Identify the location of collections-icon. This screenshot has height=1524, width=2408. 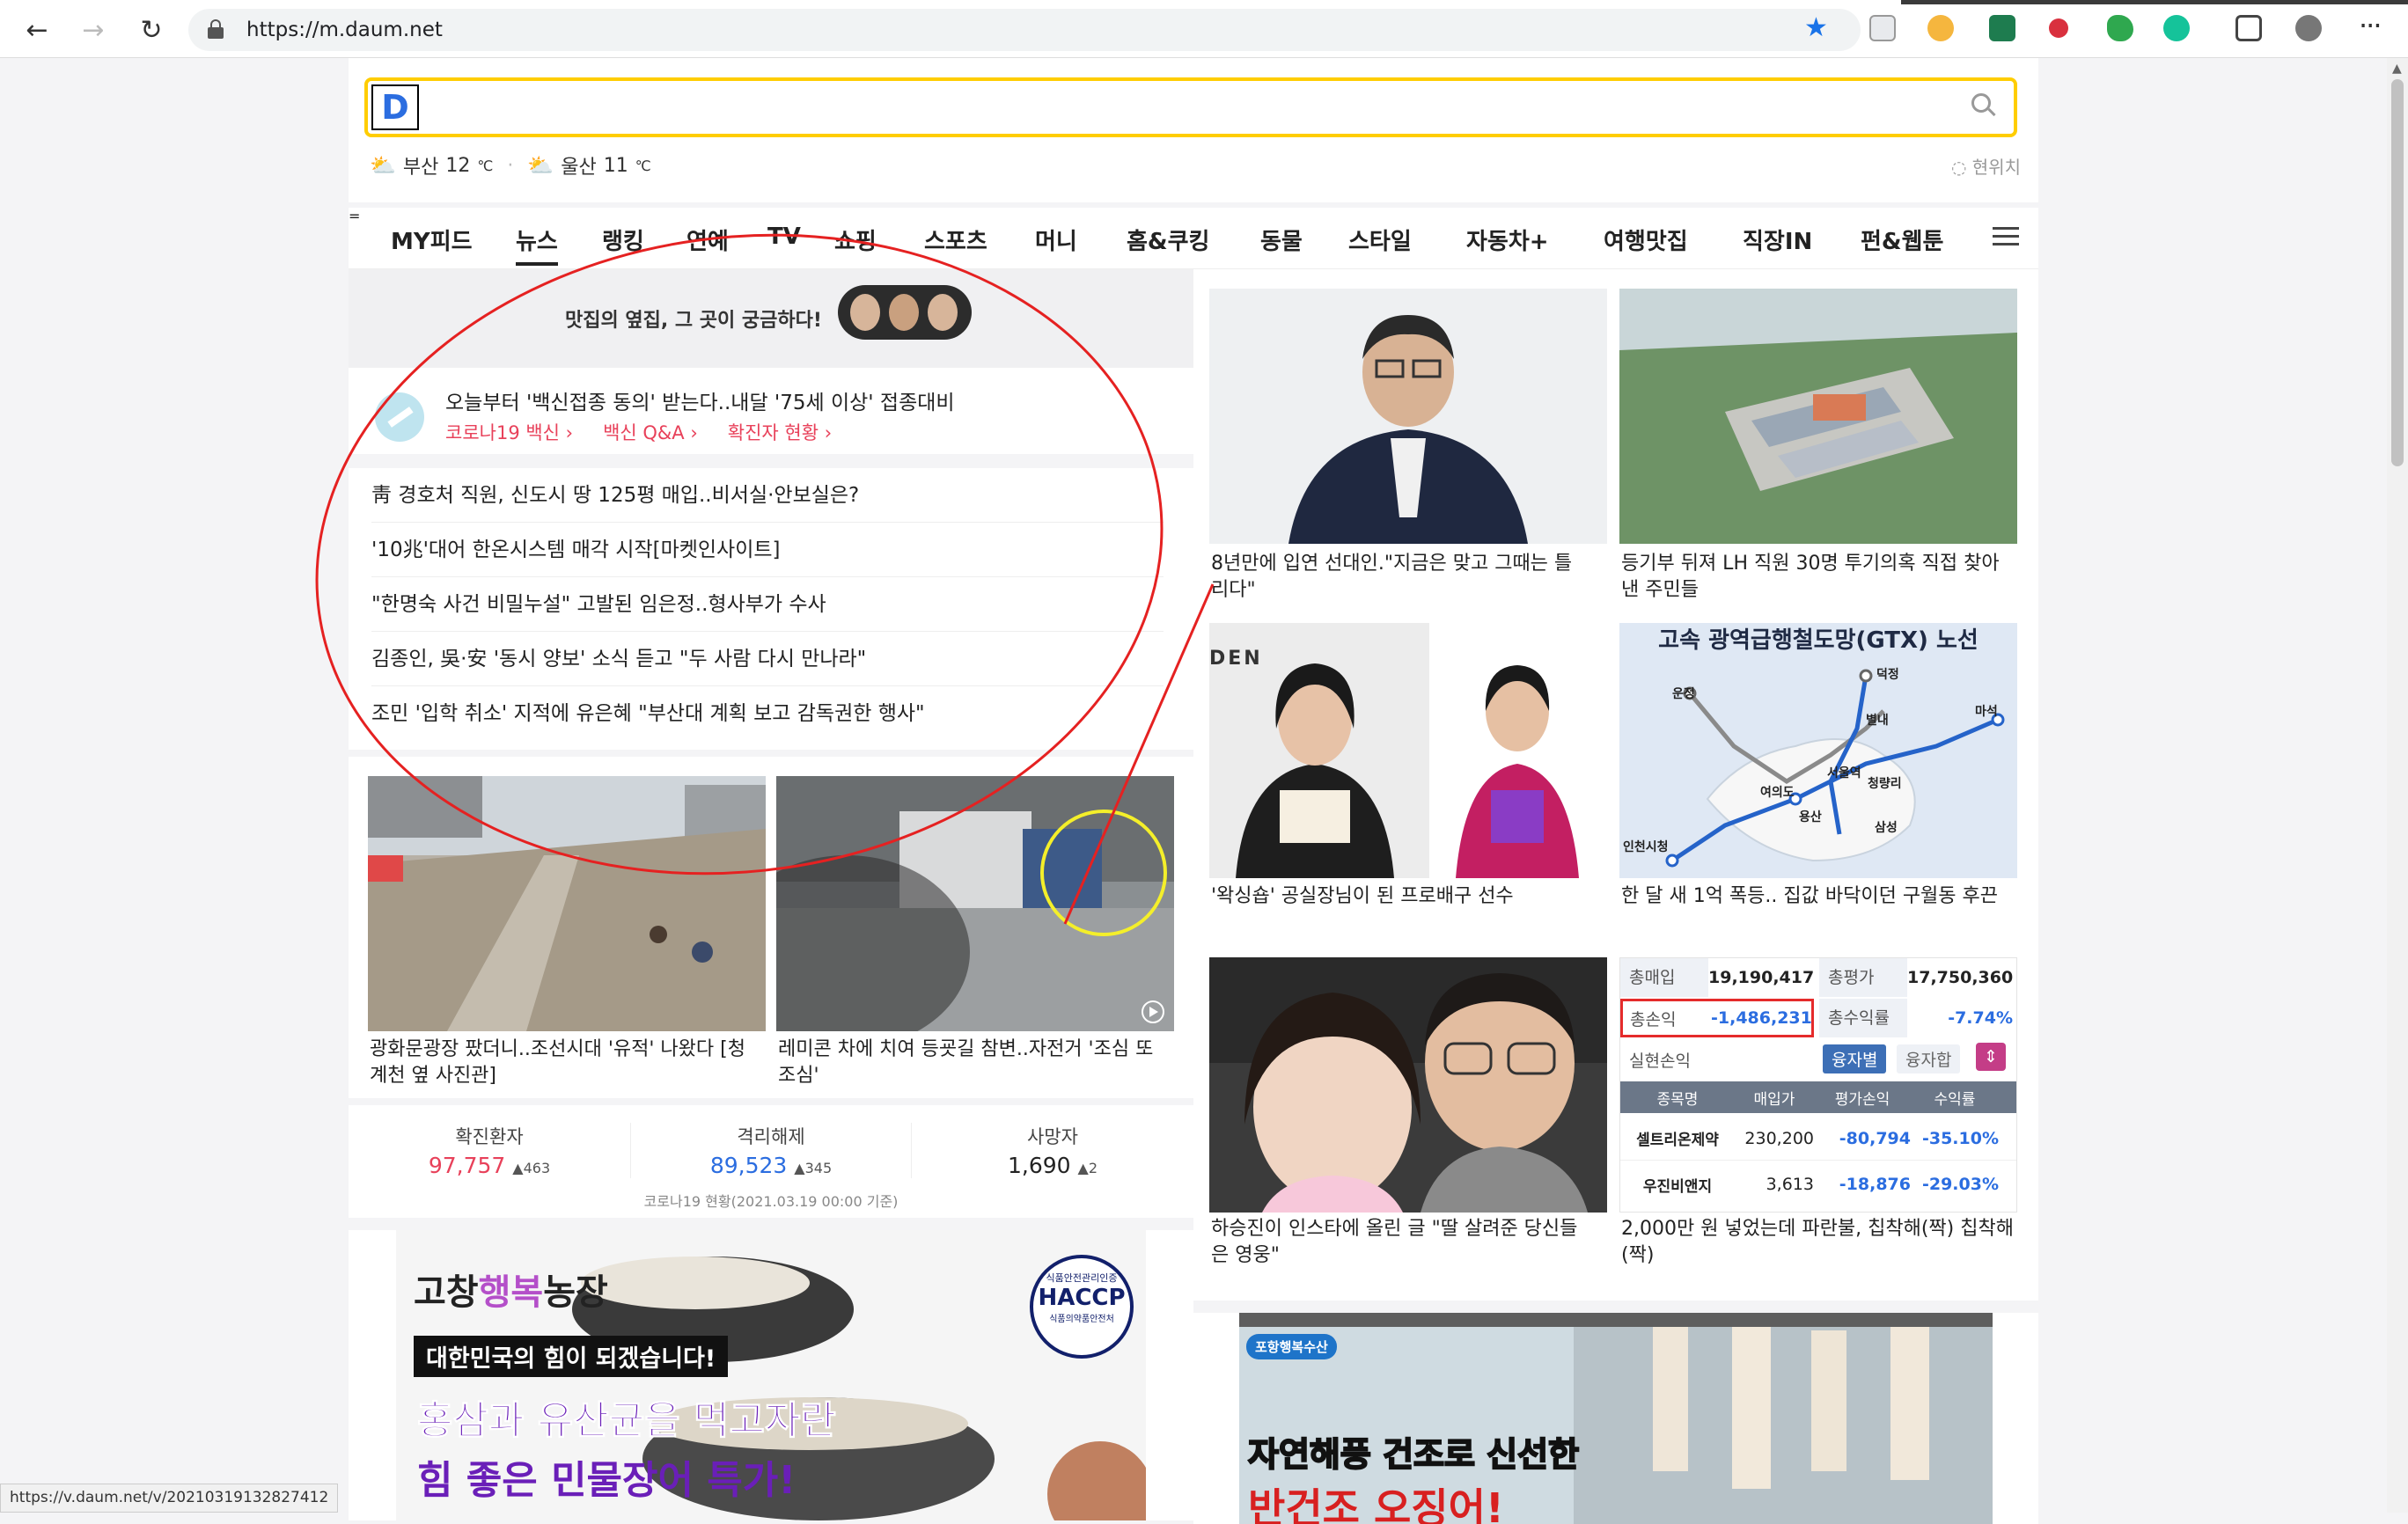
(2248, 28).